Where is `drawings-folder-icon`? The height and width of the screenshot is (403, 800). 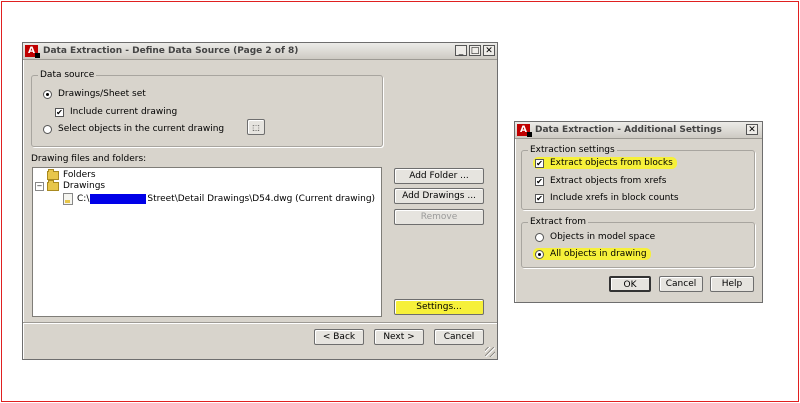 drawings-folder-icon is located at coordinates (53, 185).